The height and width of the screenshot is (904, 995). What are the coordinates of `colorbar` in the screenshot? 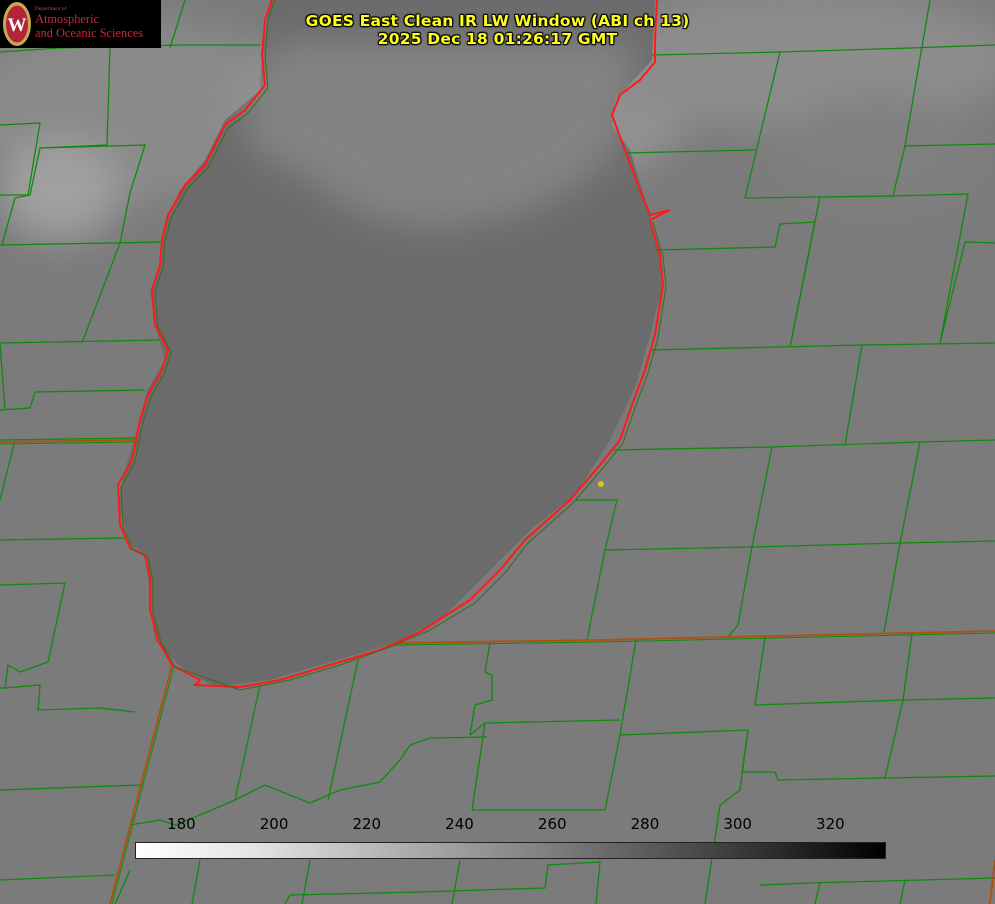 It's located at (510, 850).